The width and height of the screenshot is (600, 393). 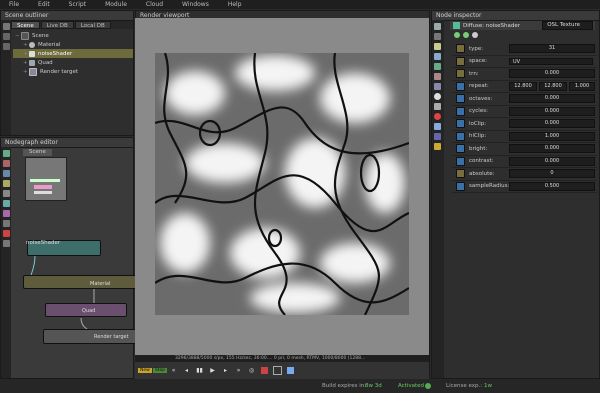 What do you see at coordinates (437, 46) in the screenshot?
I see `light-icon` at bounding box center [437, 46].